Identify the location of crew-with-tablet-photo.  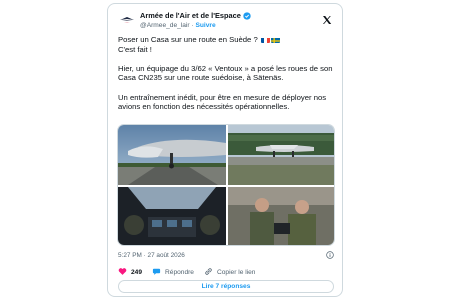
(281, 216).